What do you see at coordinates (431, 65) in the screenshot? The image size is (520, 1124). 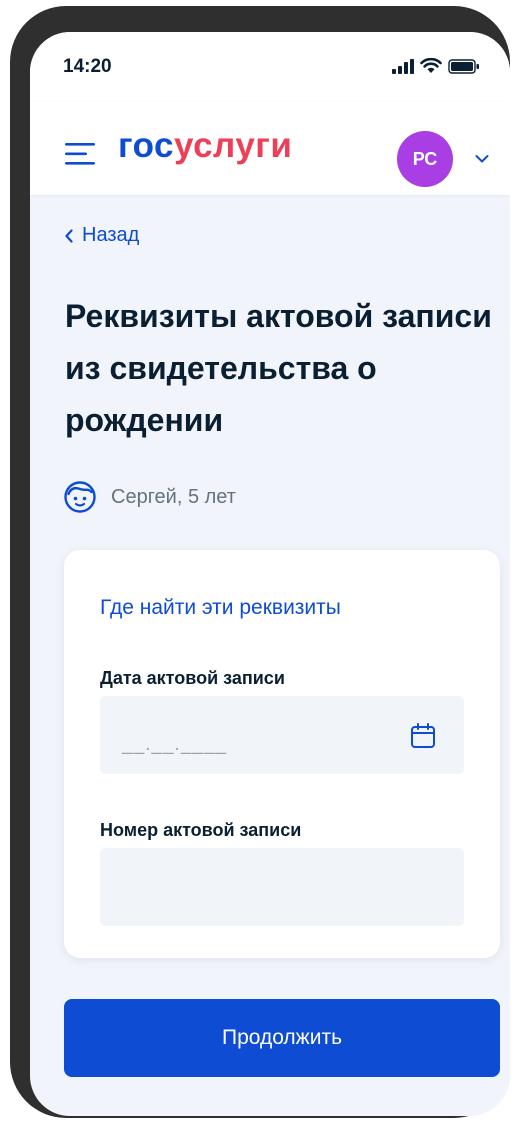 I see `wifi-icon` at bounding box center [431, 65].